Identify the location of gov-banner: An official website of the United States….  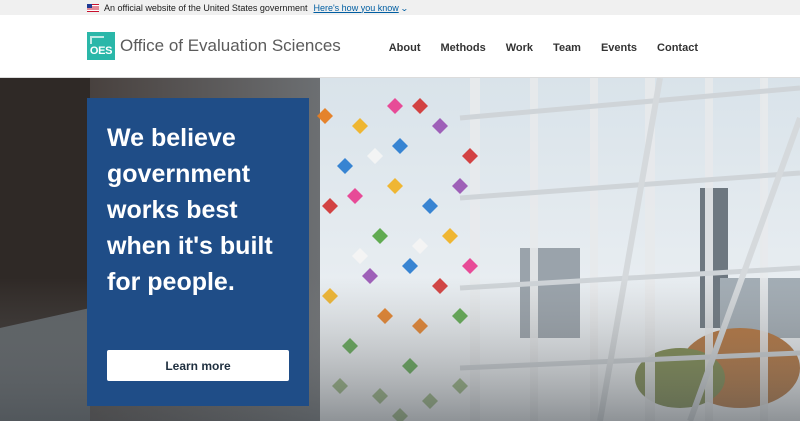
(400, 7).